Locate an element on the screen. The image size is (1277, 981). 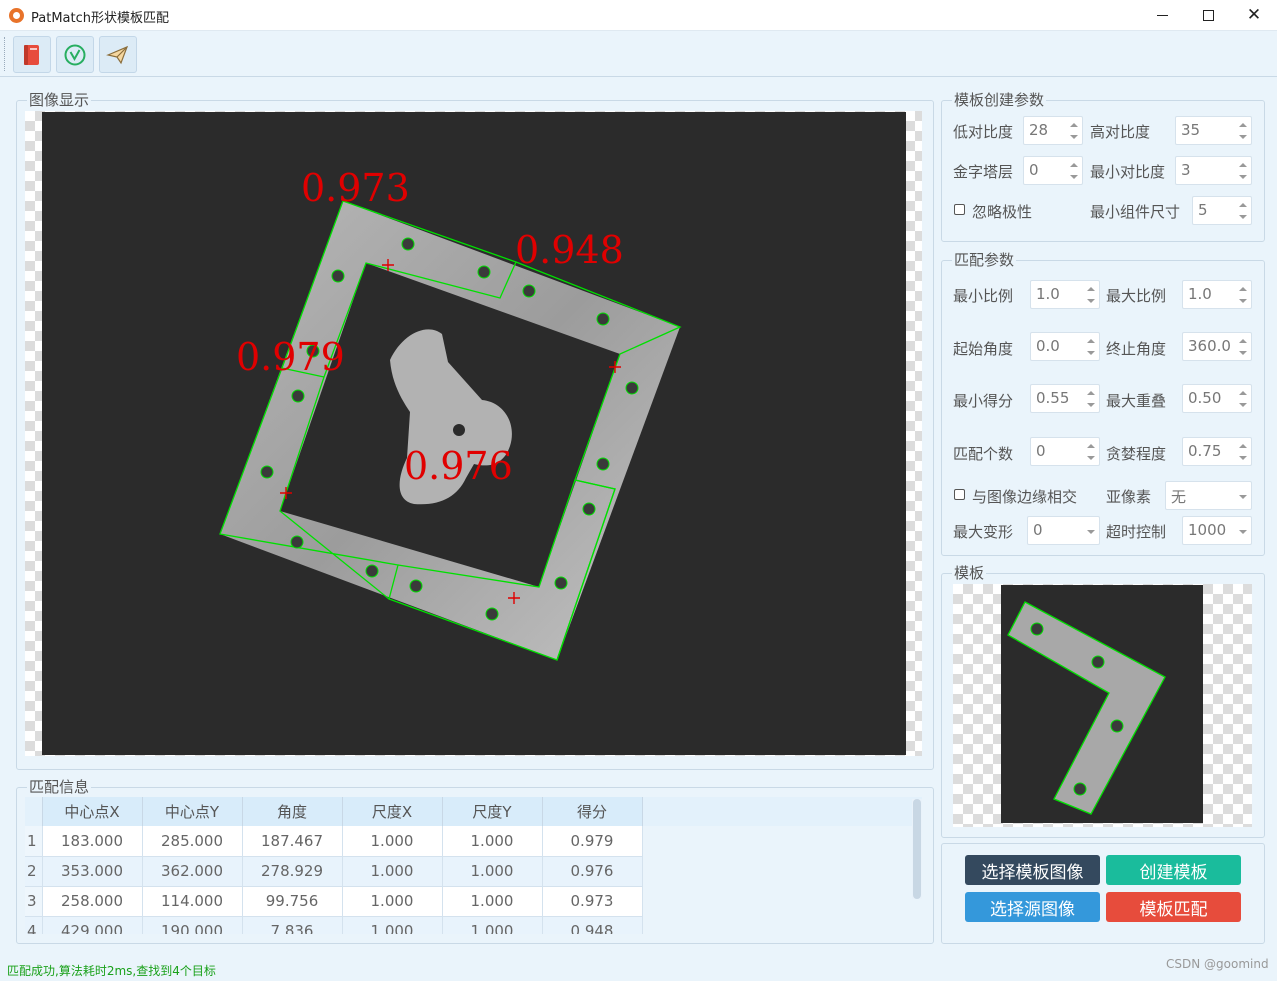
template-bracket is located at coordinates (1086, 708).